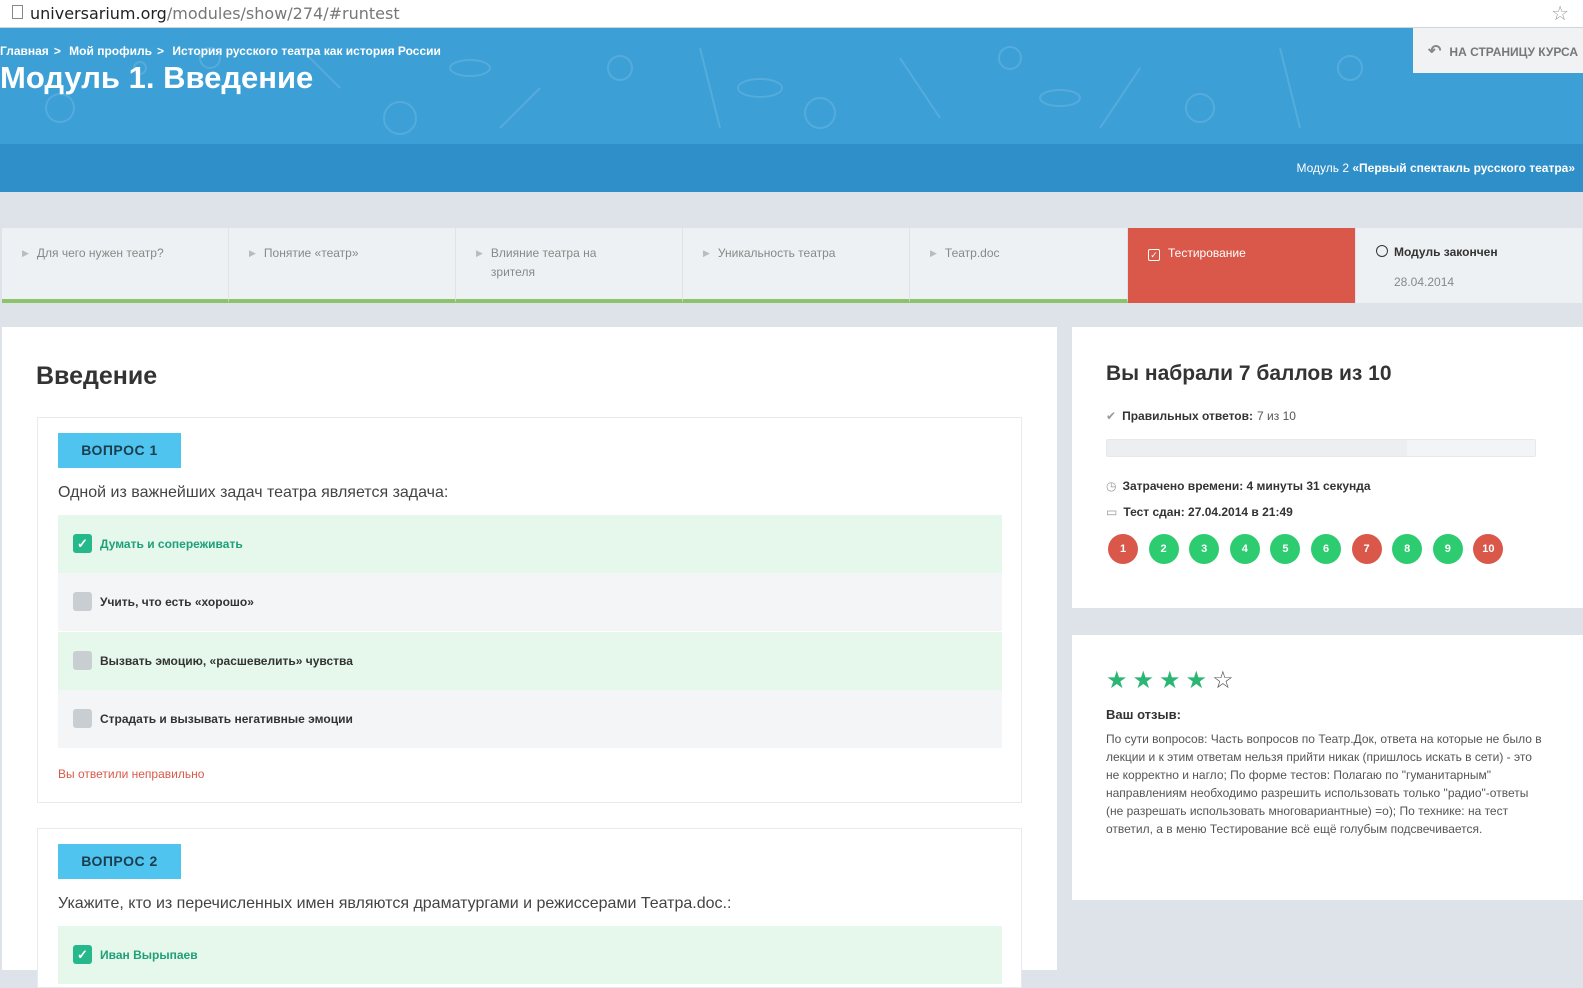 This screenshot has width=1583, height=988. I want to click on checkbox-icon: ✓, so click(1154, 255).